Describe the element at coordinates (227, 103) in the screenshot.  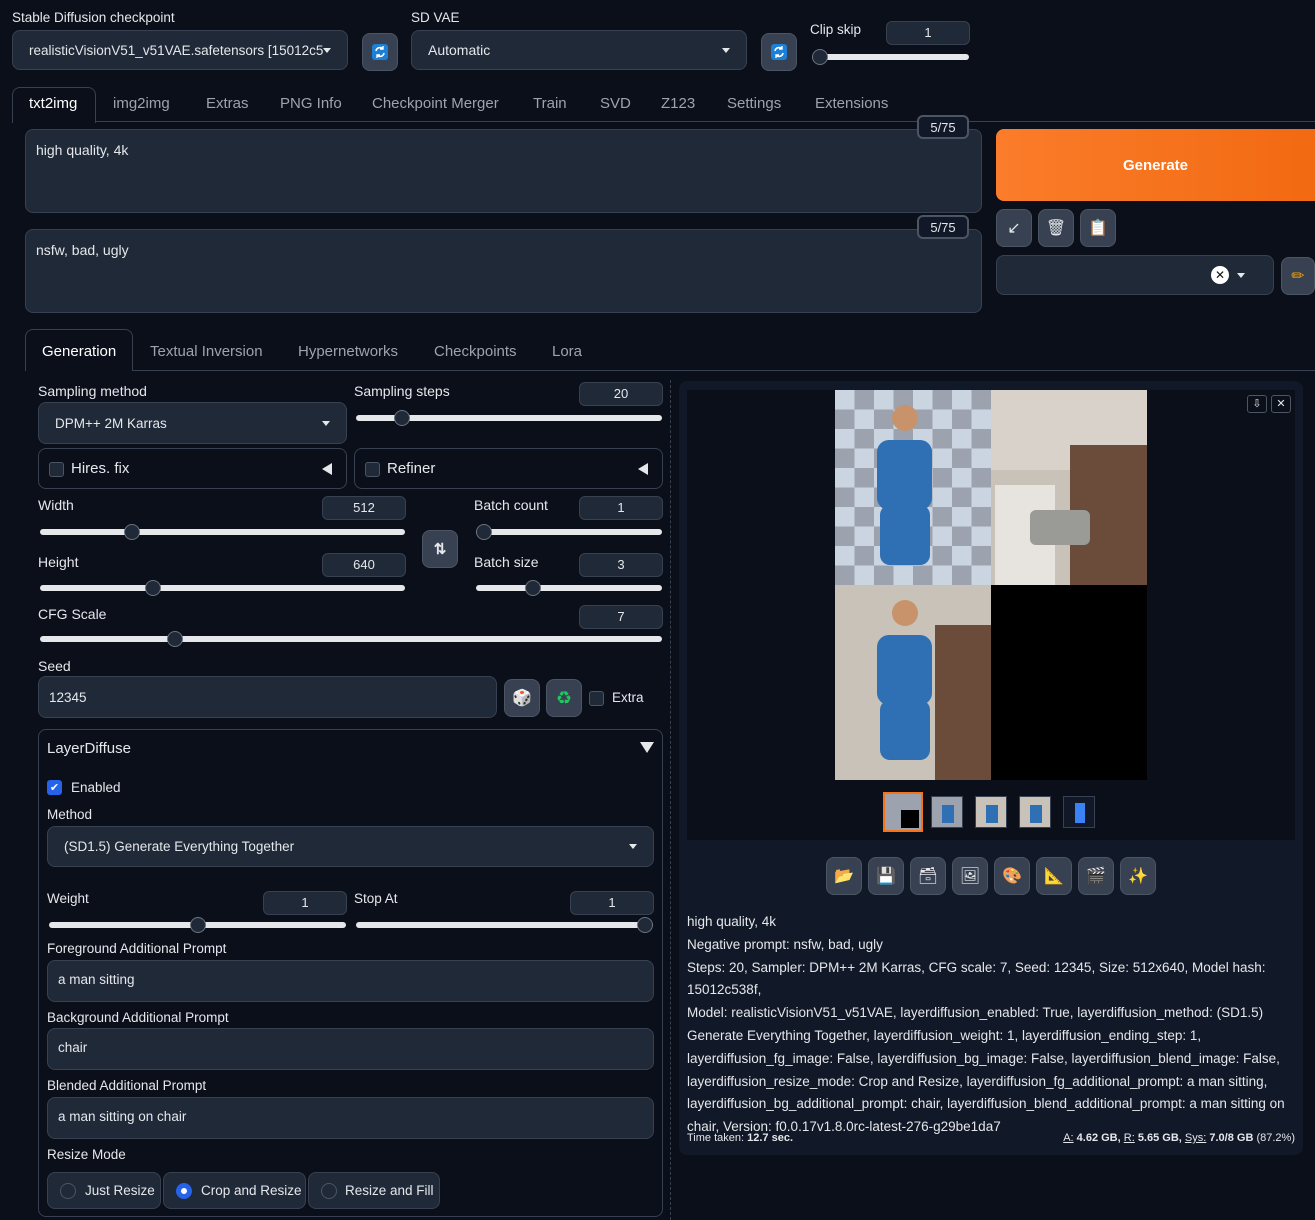
I see `tab-extras: Extras` at that location.